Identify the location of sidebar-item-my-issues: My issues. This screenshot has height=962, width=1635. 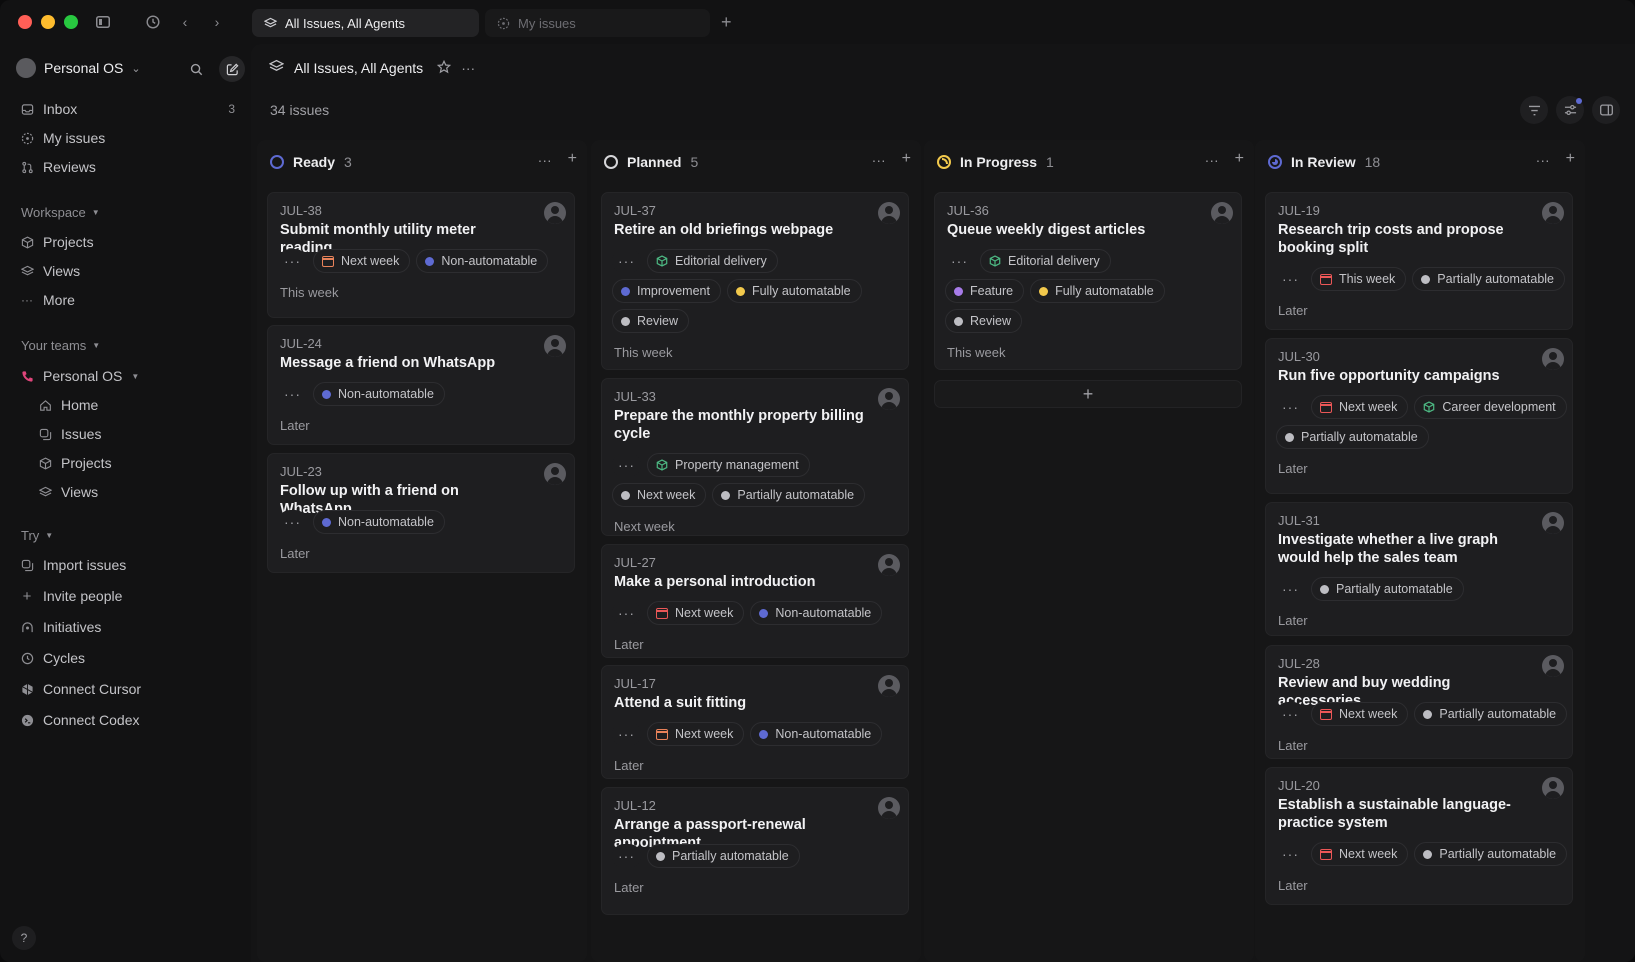
(127, 138).